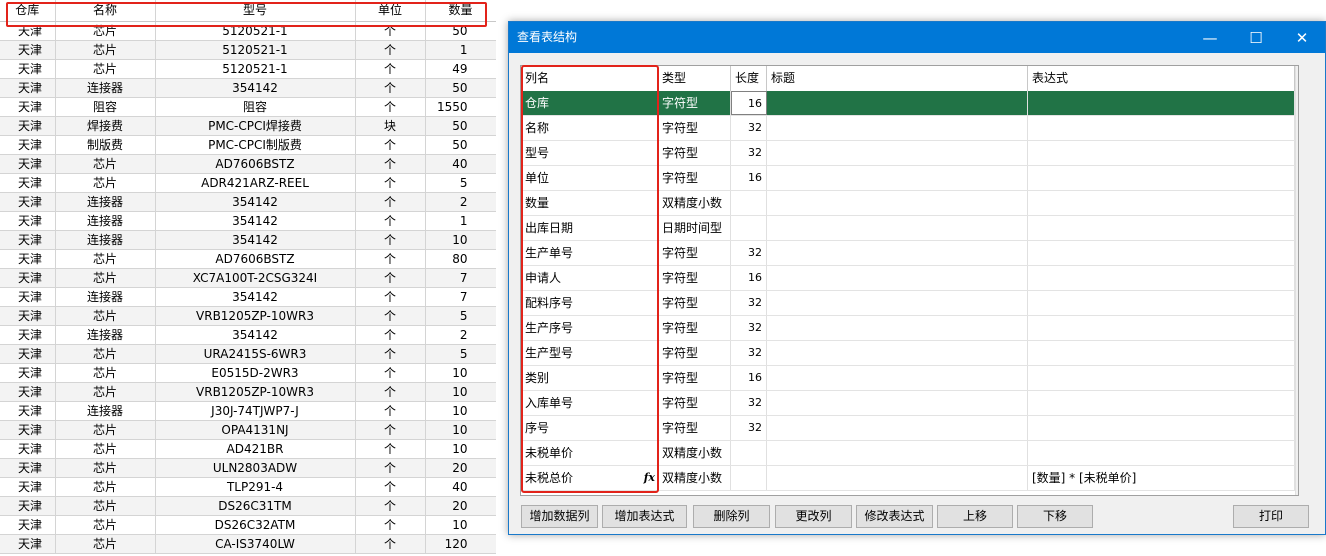  I want to click on sheet-row: 天津 连接器 J30J-74TJWP7-J 个 10, so click(248, 411).